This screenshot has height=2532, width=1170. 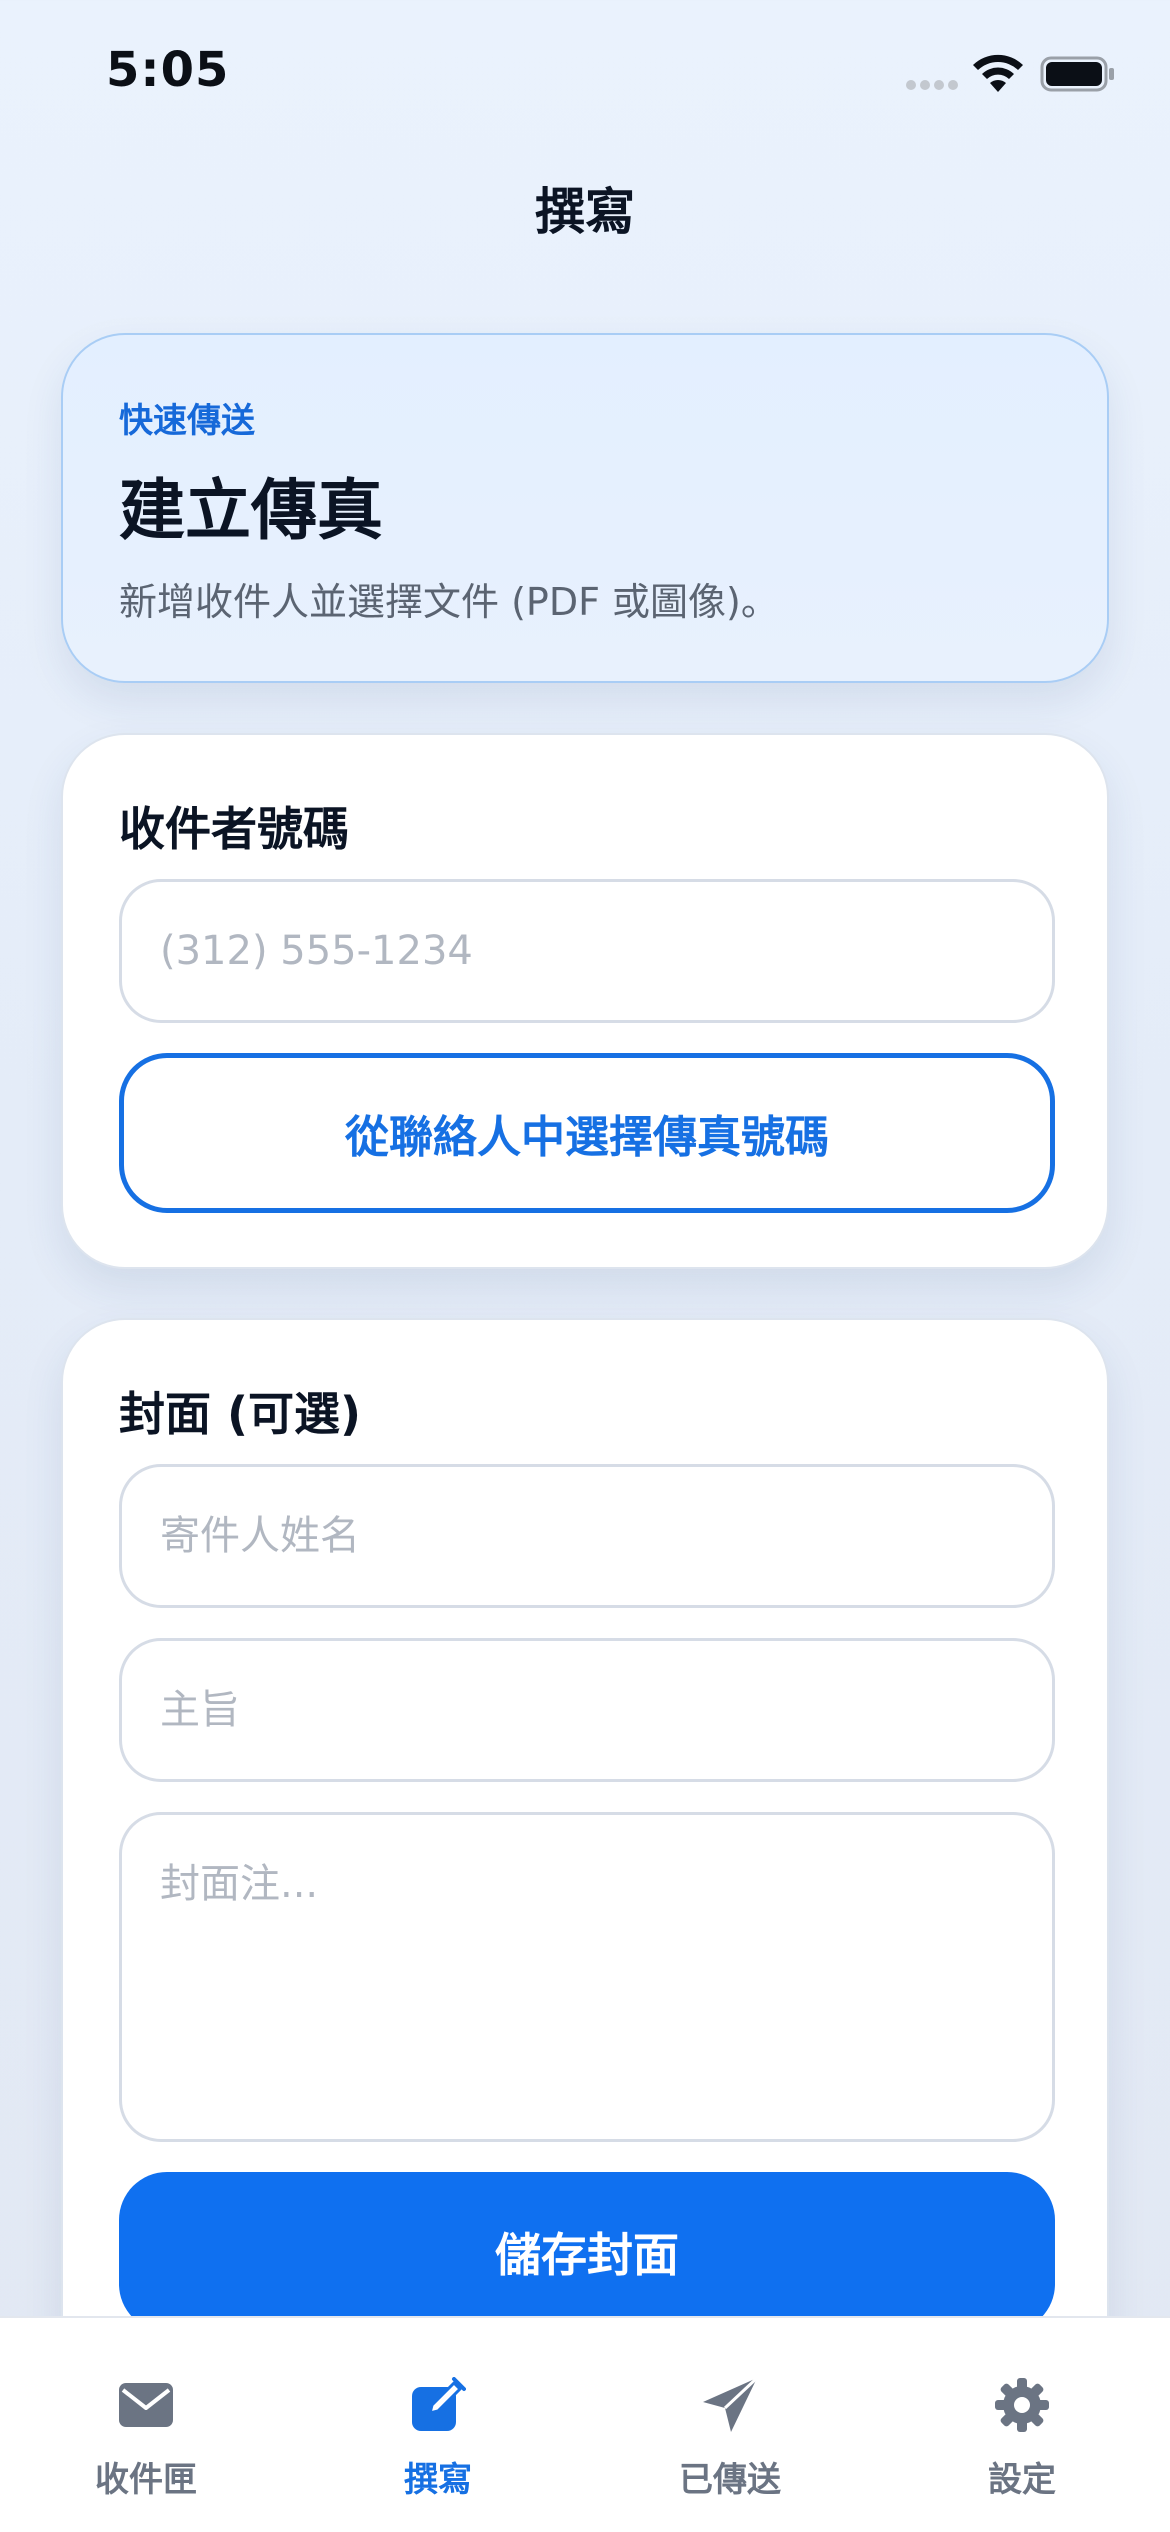 What do you see at coordinates (932, 85) in the screenshot?
I see `cellular-signal-icon` at bounding box center [932, 85].